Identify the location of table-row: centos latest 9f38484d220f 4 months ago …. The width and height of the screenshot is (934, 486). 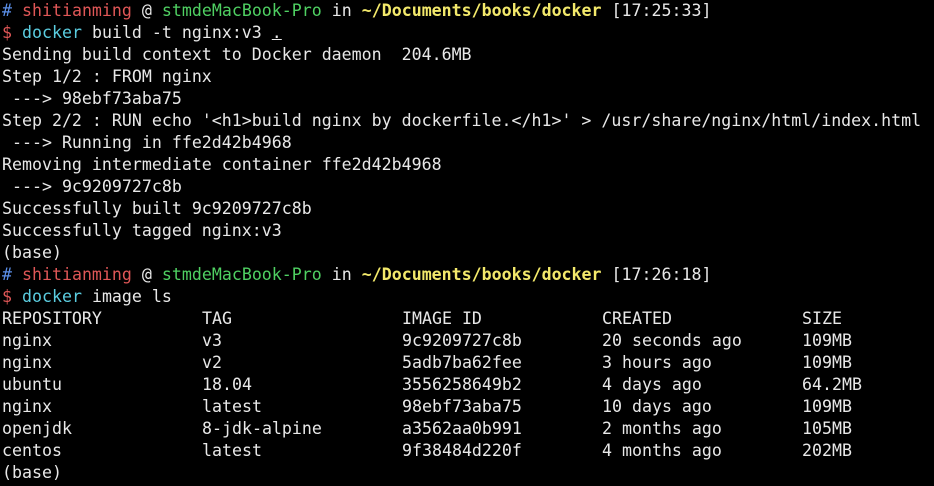
(467, 451).